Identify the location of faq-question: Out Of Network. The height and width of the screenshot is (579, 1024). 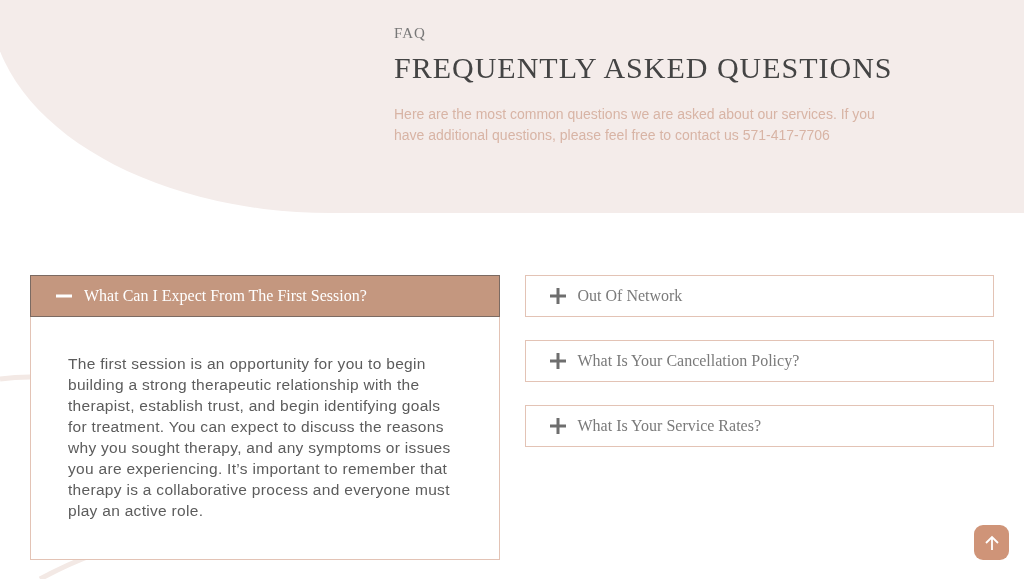
(759, 296).